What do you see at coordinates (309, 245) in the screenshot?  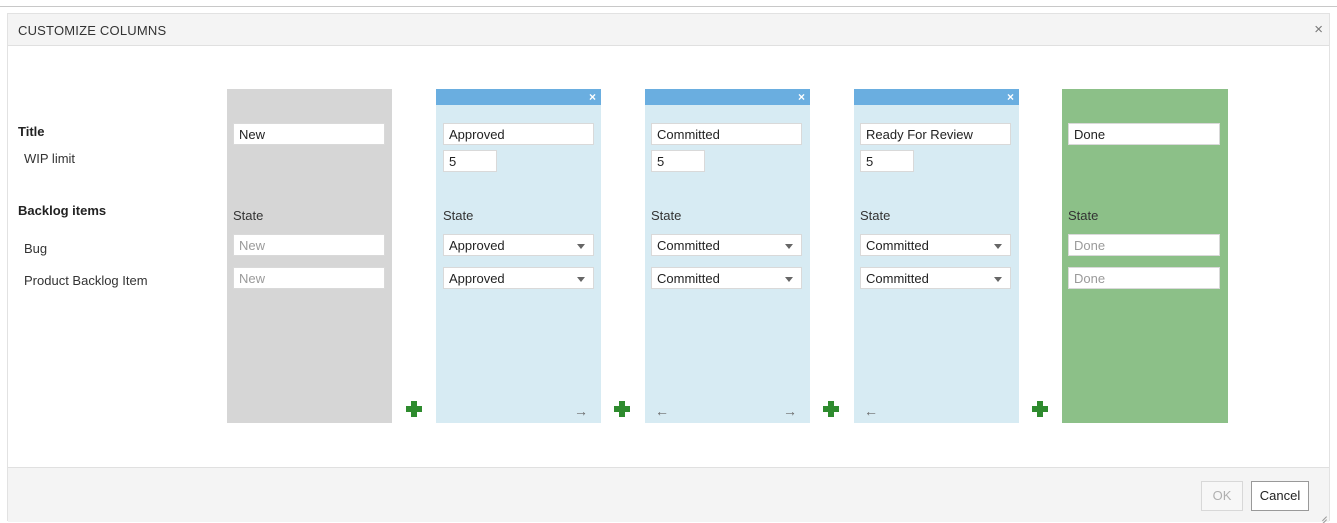 I see `bug-state-field: New` at bounding box center [309, 245].